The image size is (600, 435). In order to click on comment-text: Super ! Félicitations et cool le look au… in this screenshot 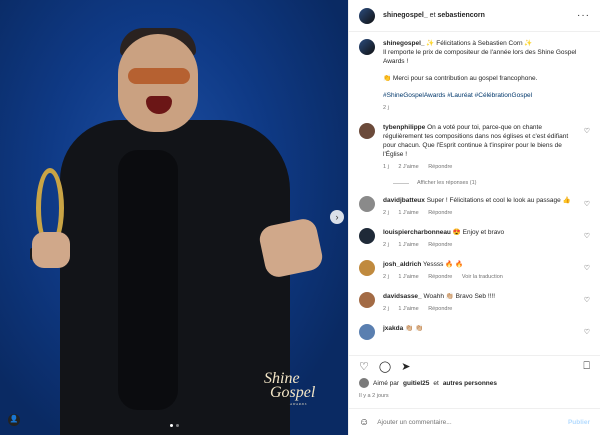, I will do `click(498, 200)`.